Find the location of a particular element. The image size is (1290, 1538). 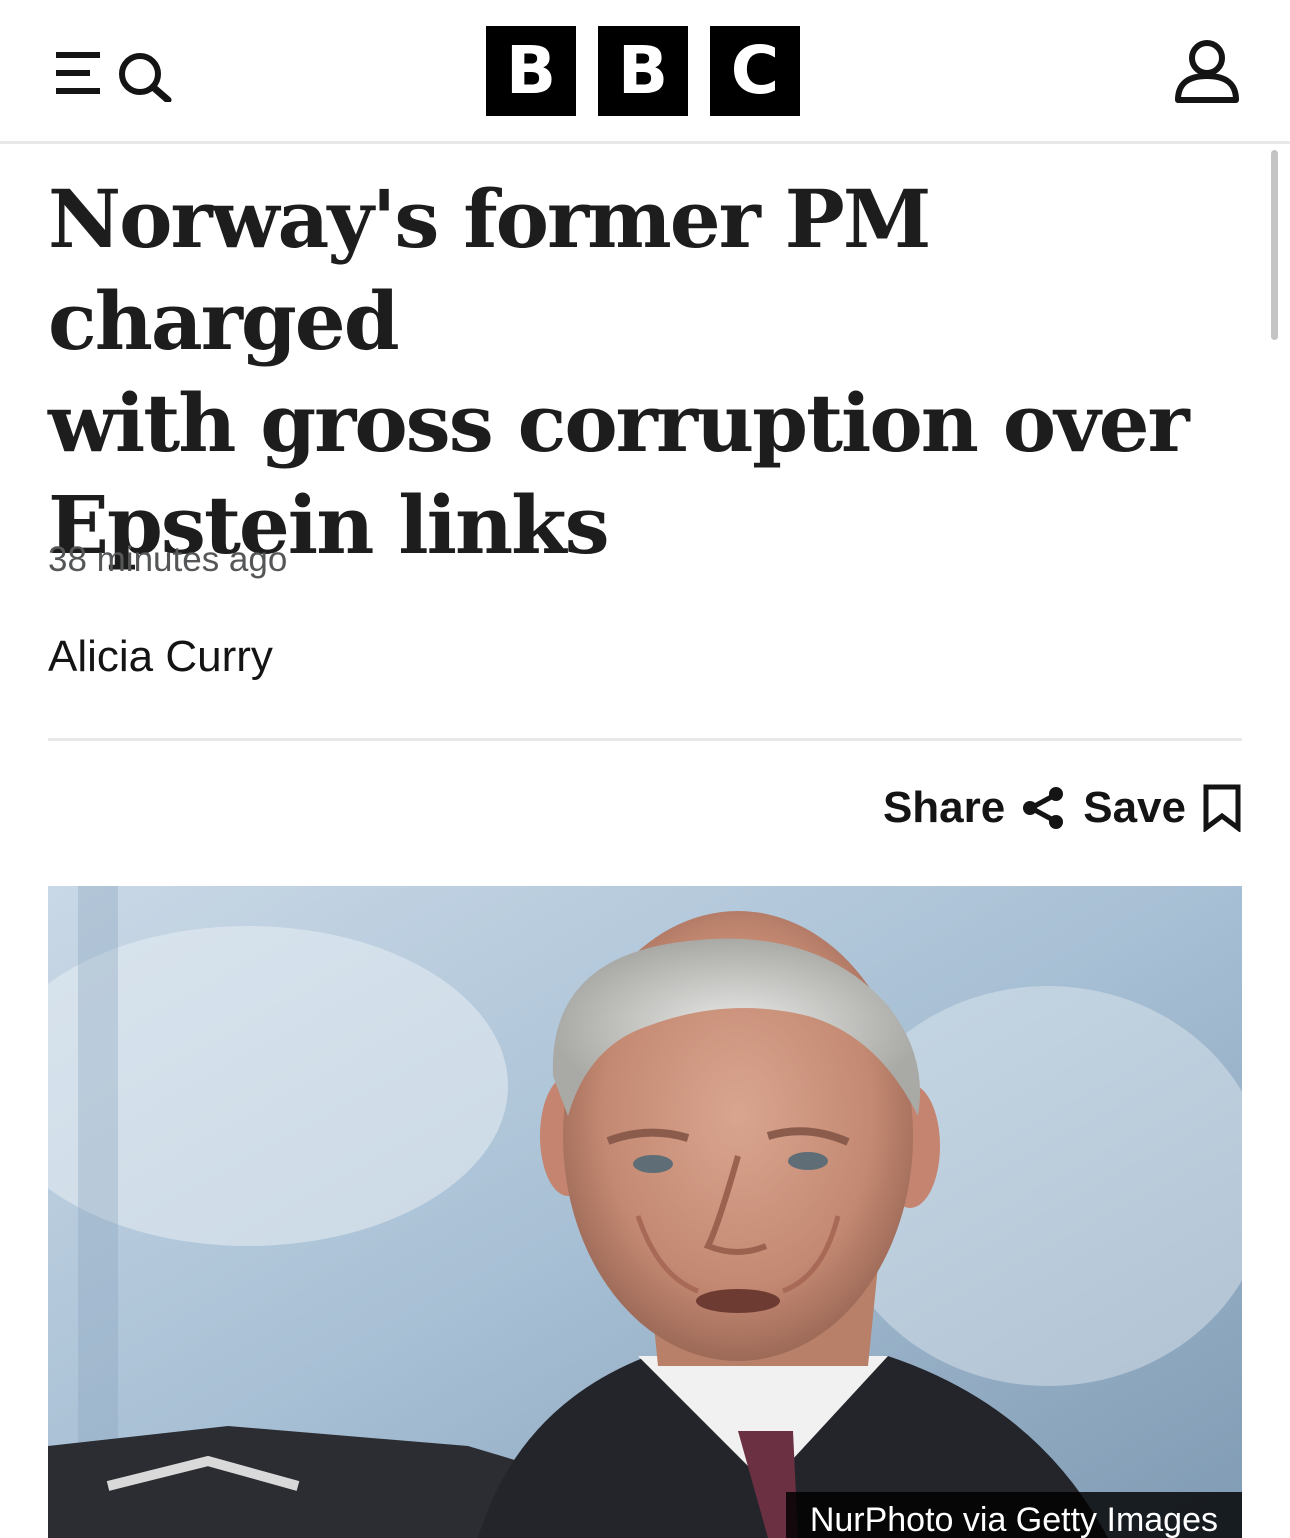

article-actions: Share Save is located at coordinates (1062, 808).